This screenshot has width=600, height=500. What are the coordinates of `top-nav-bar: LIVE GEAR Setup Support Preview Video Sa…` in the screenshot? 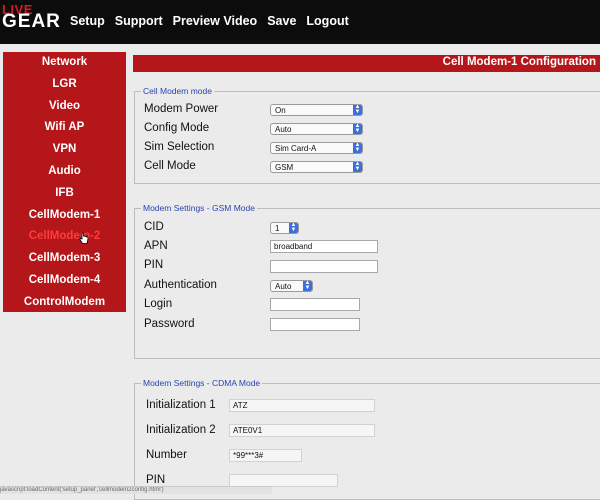 It's located at (300, 22).